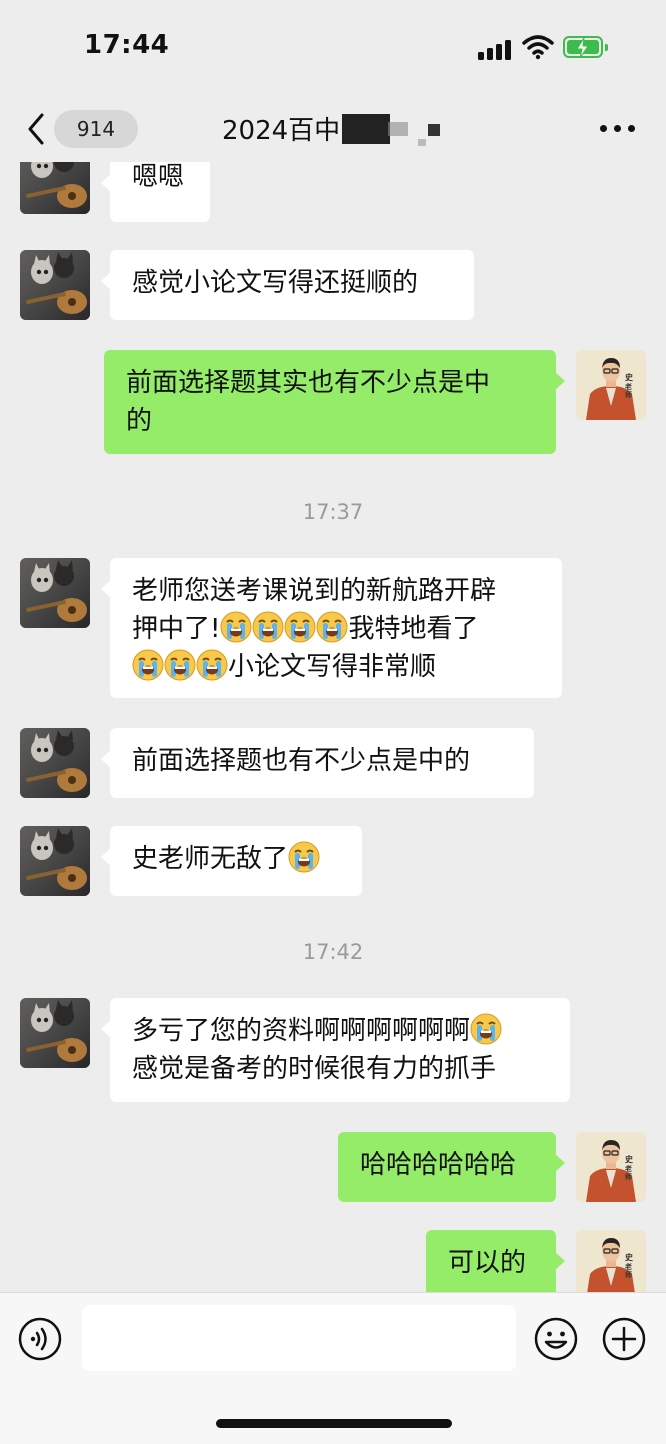 This screenshot has height=1444, width=666. Describe the element at coordinates (333, 48) in the screenshot. I see `status-bar: 17:44` at that location.